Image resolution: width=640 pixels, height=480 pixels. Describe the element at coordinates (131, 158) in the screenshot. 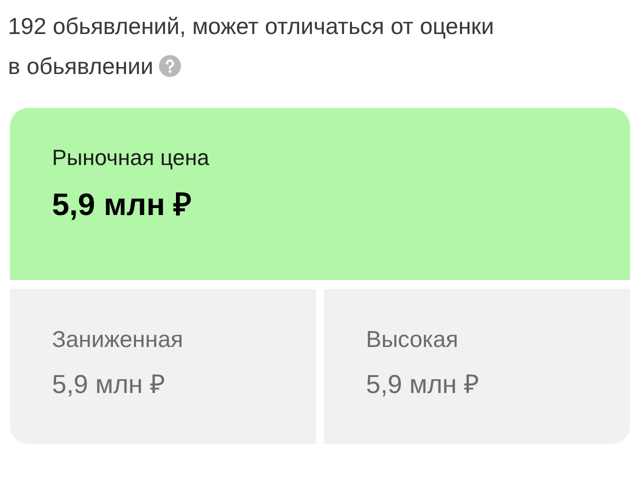

I see `market-price-label: Рыночная цена` at that location.